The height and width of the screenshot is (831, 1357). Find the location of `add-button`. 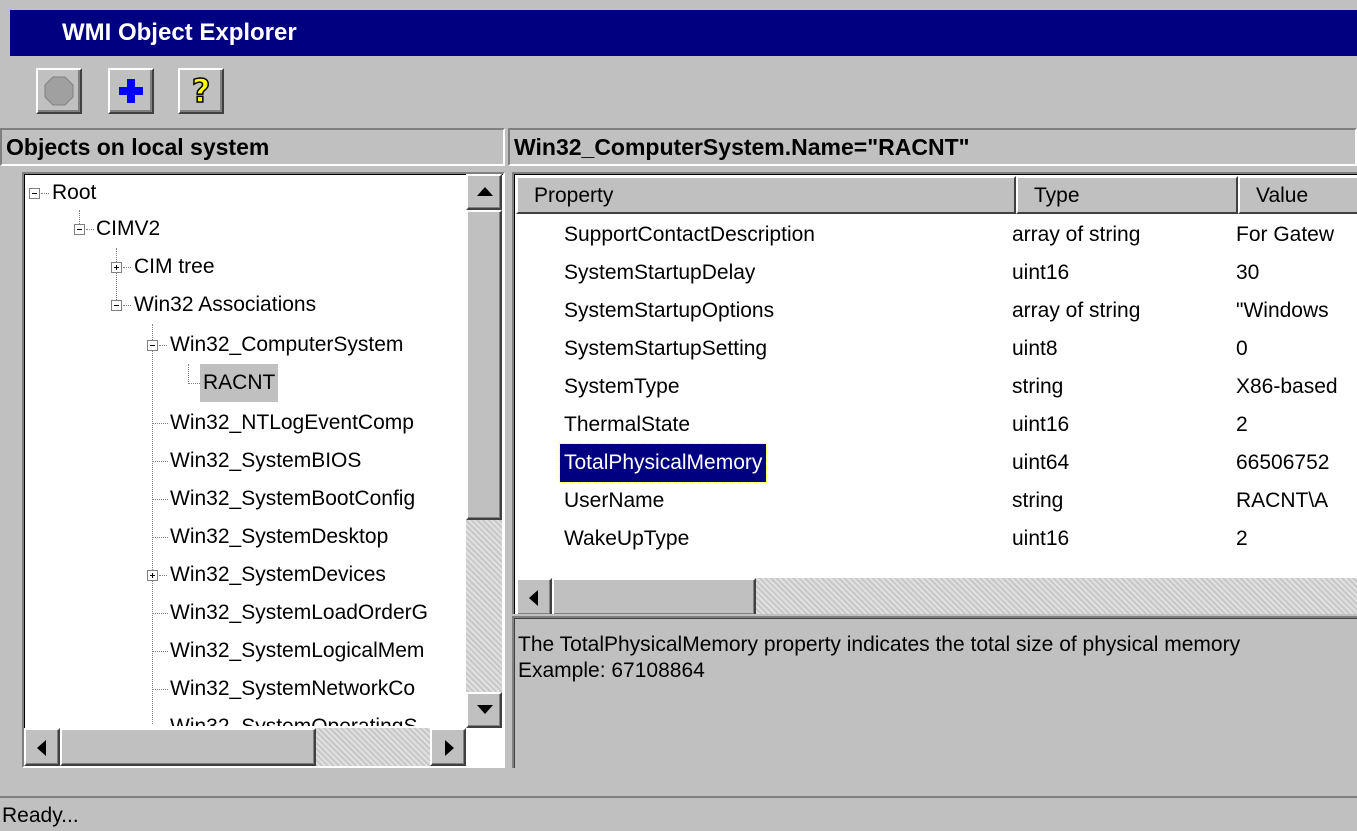

add-button is located at coordinates (131, 91).